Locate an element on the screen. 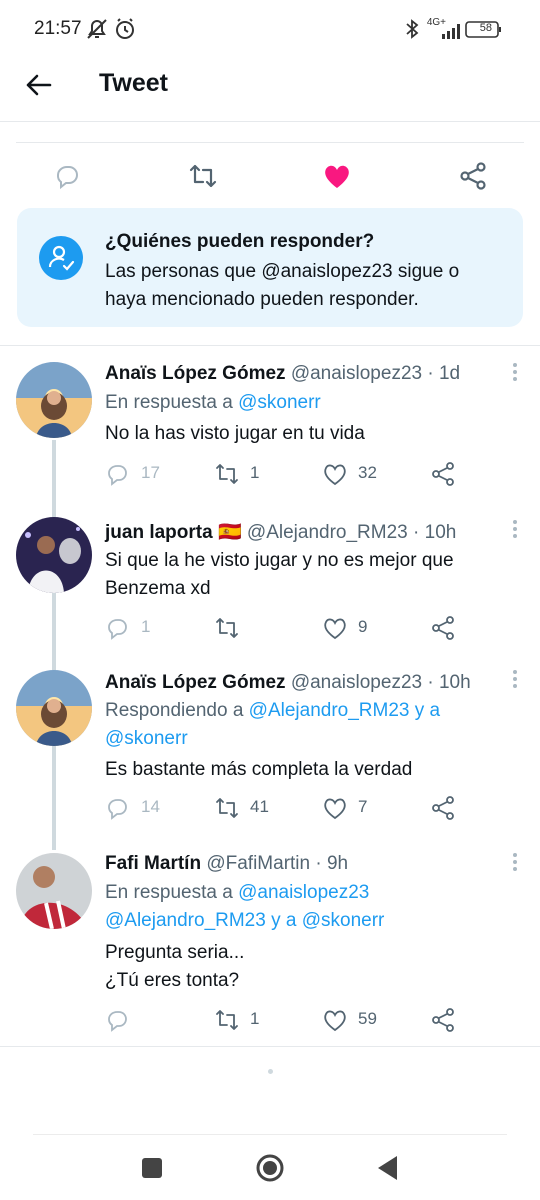 Image resolution: width=540 pixels, height=1200 pixels. mention-link: @Alejandro_RM23 y a @skonerr is located at coordinates (244, 921).